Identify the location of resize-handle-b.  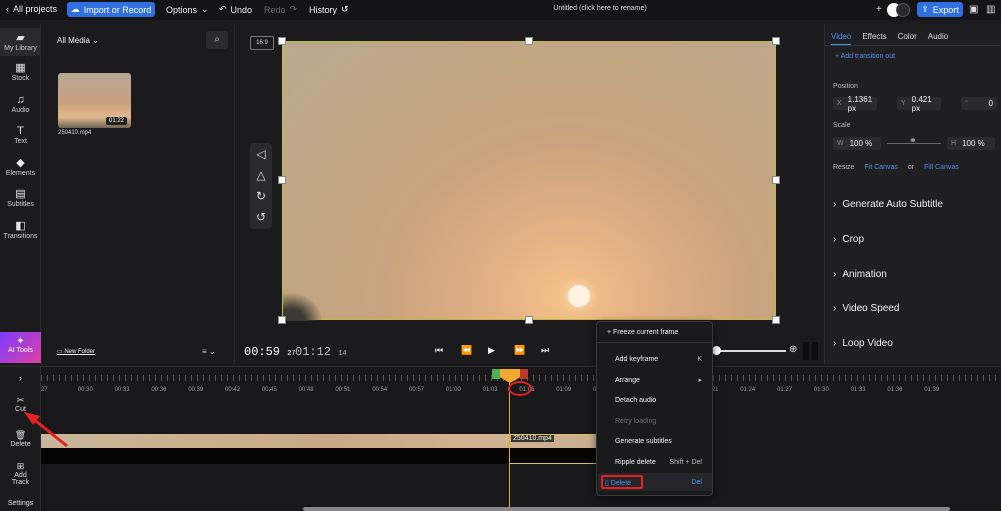
(529, 320).